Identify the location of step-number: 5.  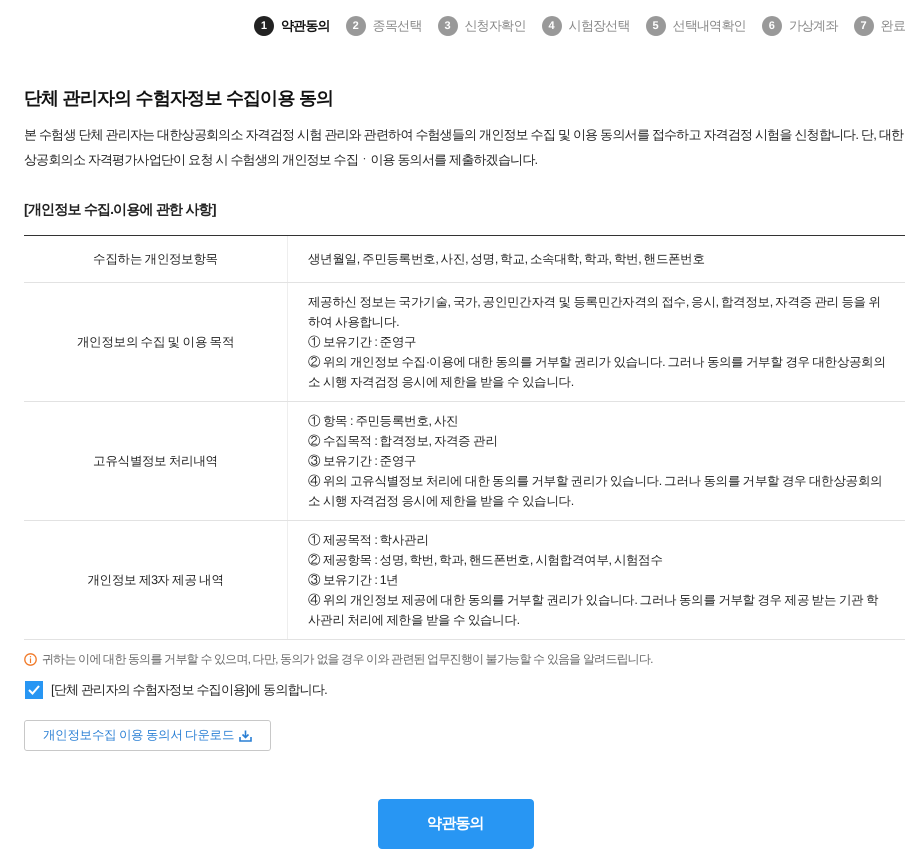
(656, 26).